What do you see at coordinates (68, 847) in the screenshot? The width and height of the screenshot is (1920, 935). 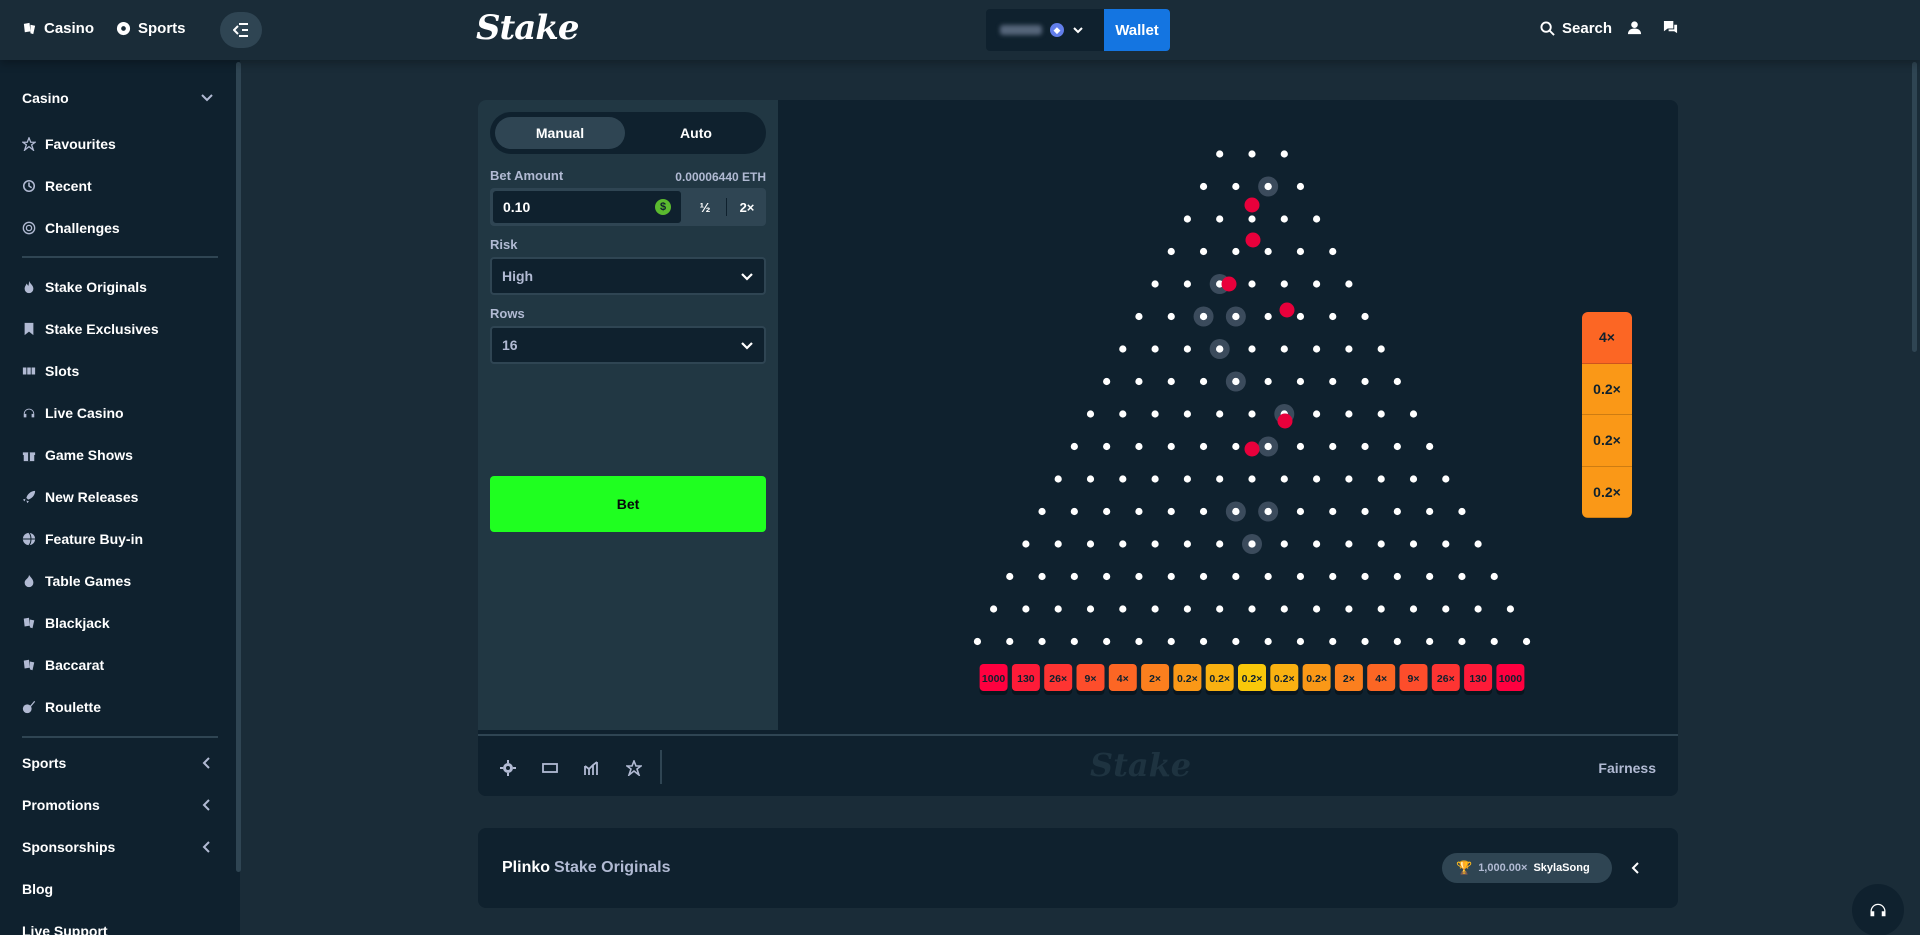 I see `sidebar-item-sponsorships: Sponsorships` at bounding box center [68, 847].